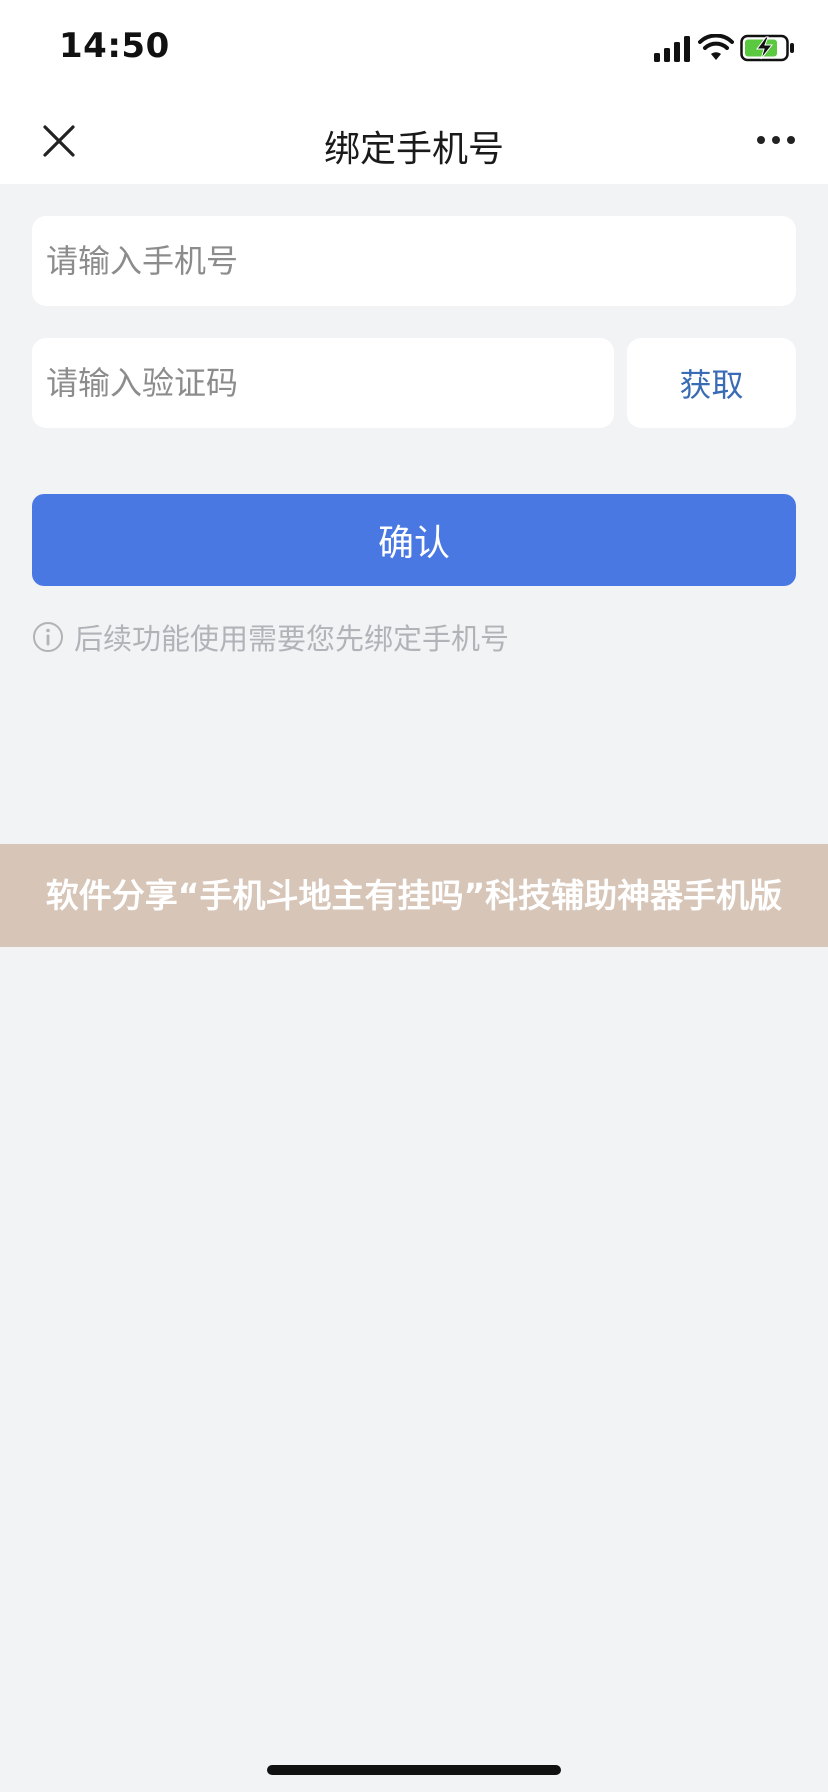 The width and height of the screenshot is (828, 1792). I want to click on phone-field-container, so click(414, 261).